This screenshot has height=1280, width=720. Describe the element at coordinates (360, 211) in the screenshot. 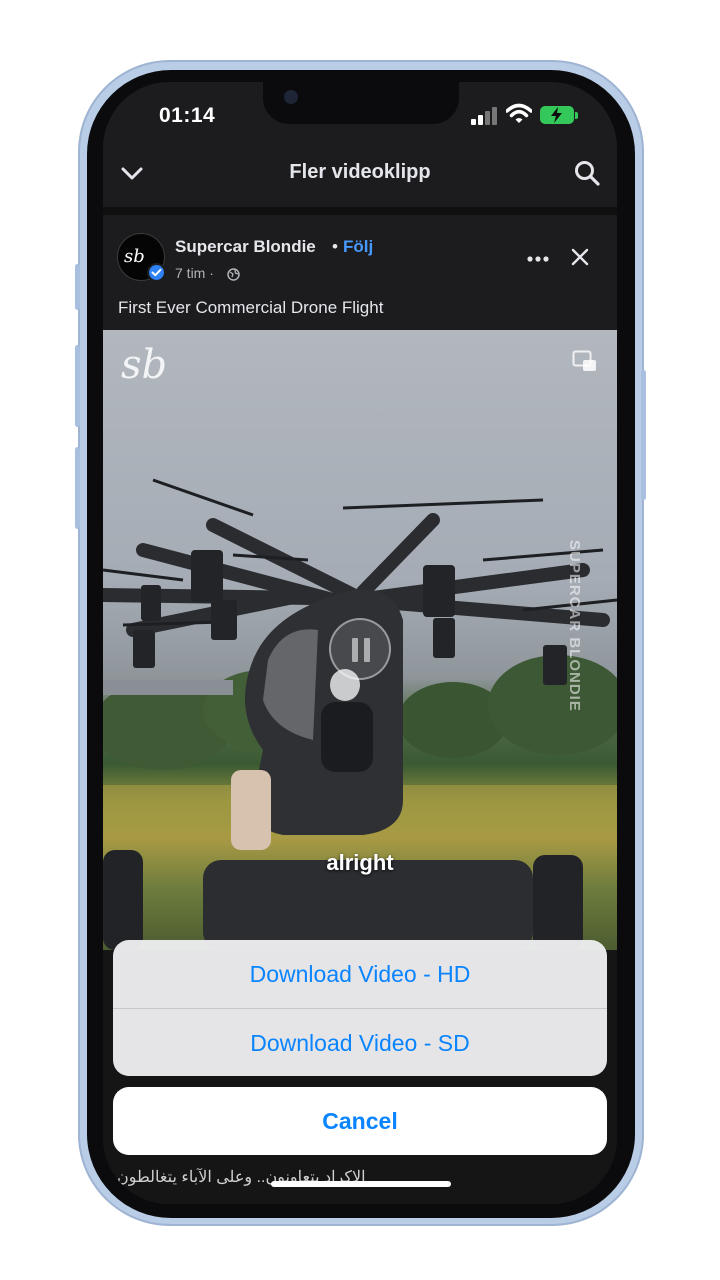

I see `section-divider` at that location.